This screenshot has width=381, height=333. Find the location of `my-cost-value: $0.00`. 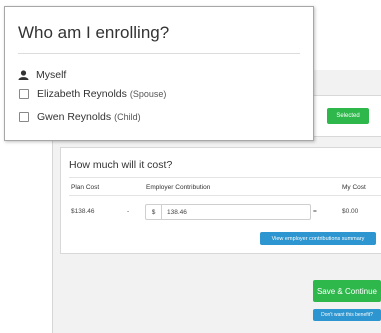

my-cost-value: $0.00 is located at coordinates (350, 211).